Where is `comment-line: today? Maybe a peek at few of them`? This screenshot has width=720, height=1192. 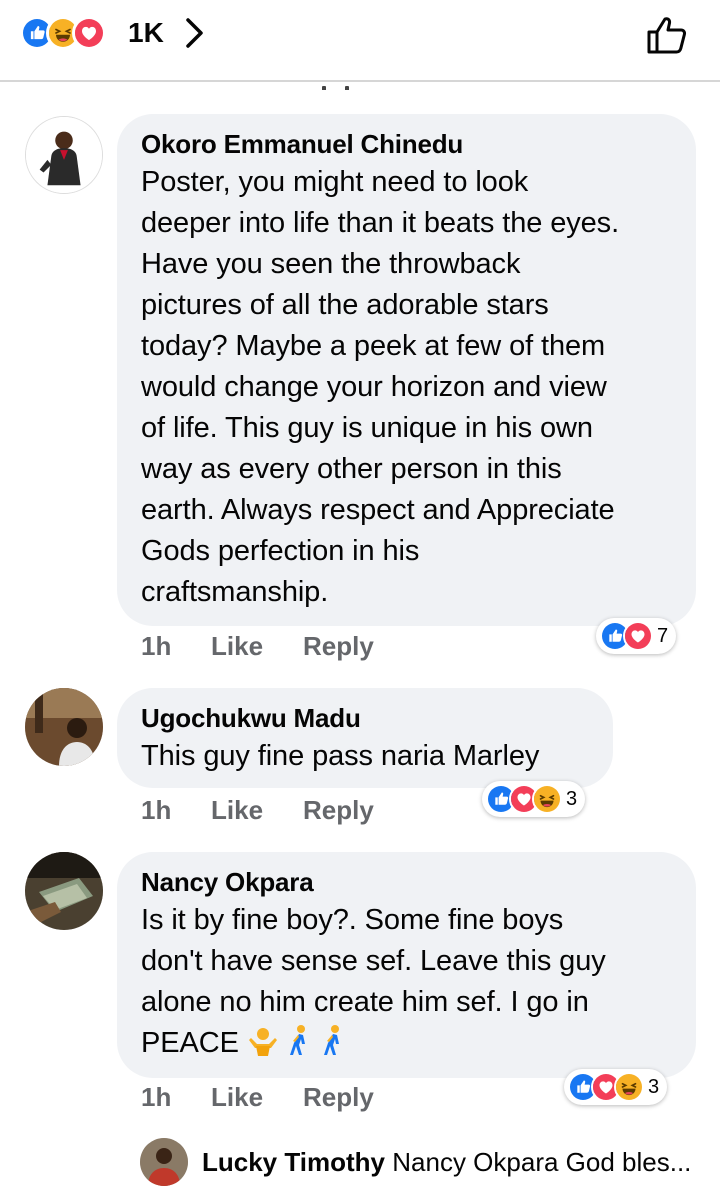 comment-line: today? Maybe a peek at few of them is located at coordinates (373, 346).